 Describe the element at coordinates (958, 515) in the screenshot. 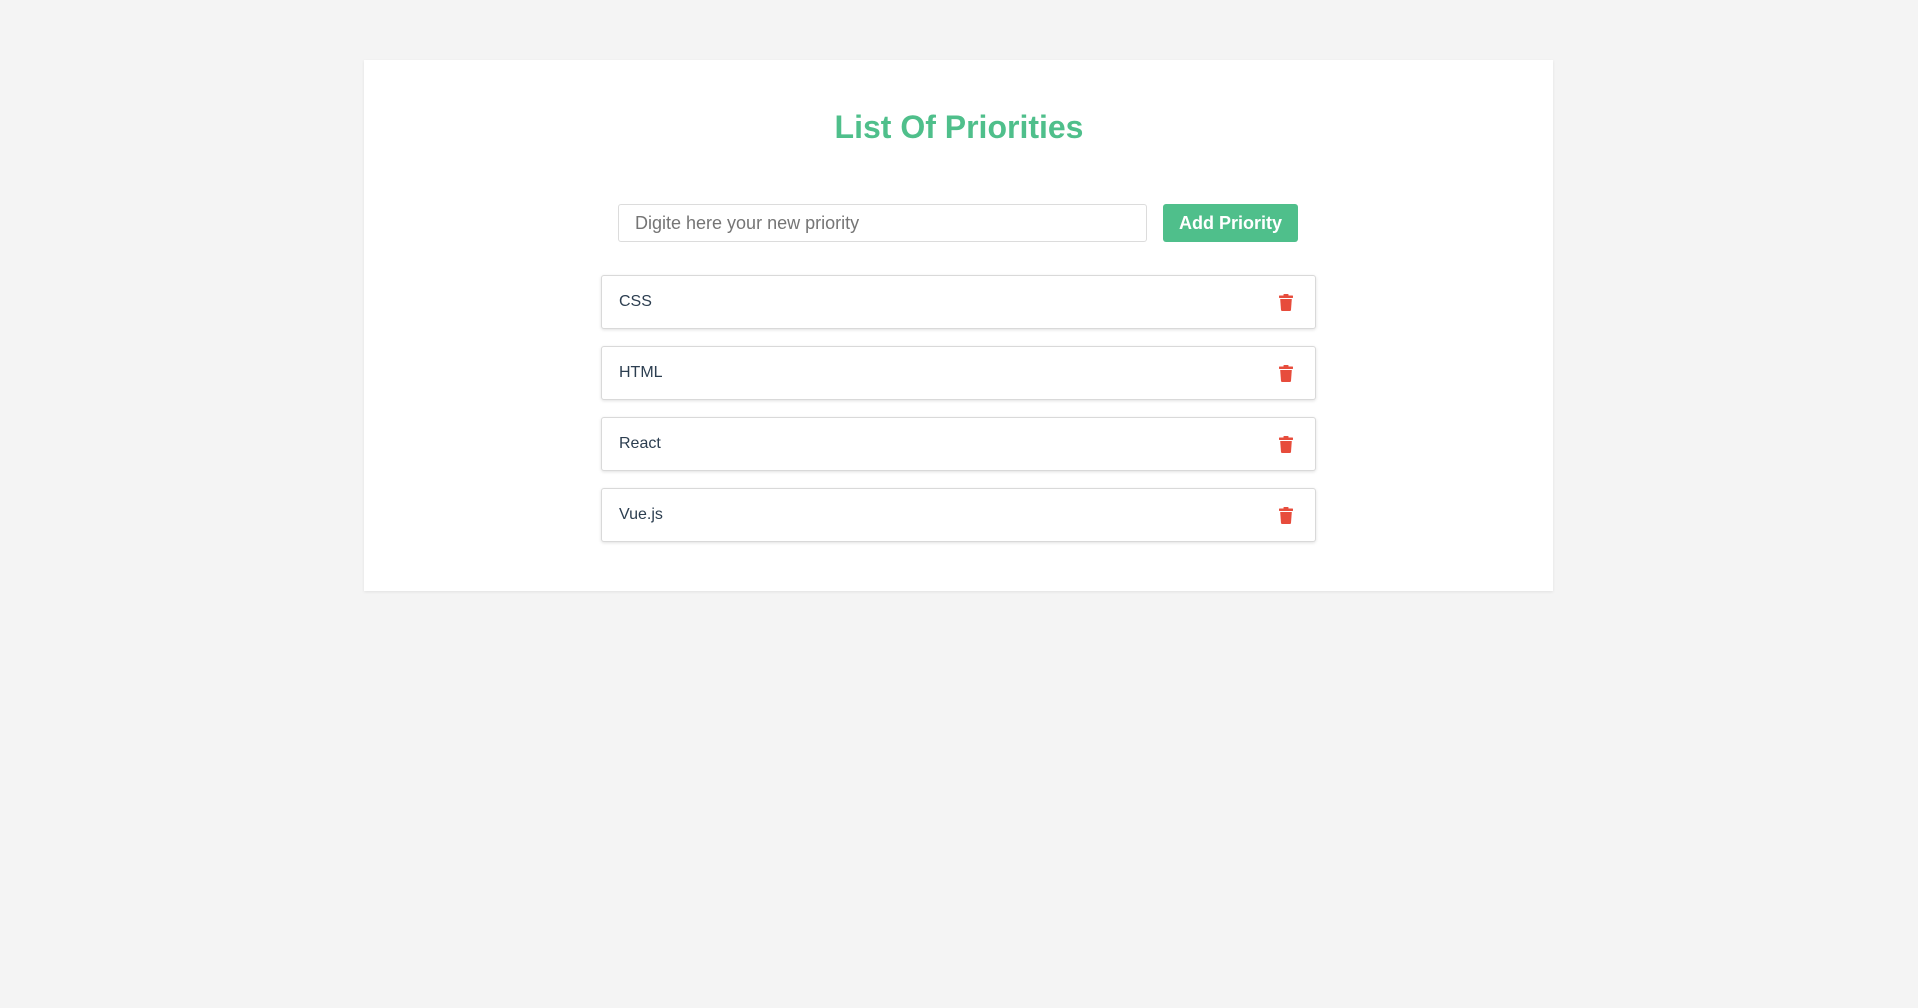

I see `list-item: Vue.js` at that location.